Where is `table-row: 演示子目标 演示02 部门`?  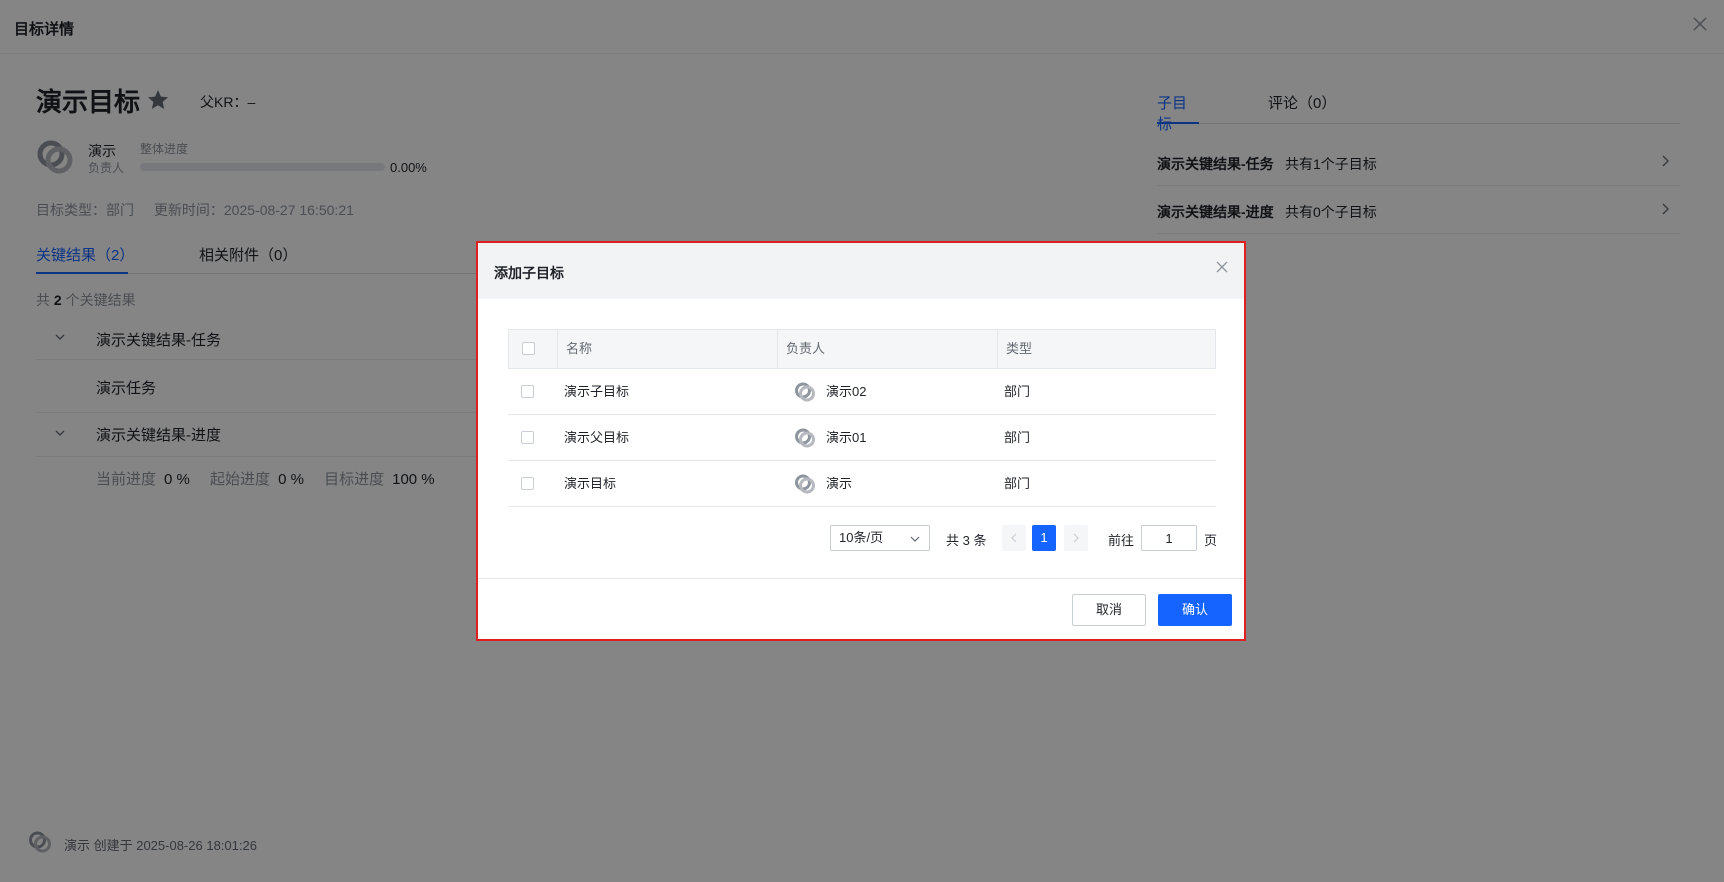
table-row: 演示子目标 演示02 部门 is located at coordinates (862, 392).